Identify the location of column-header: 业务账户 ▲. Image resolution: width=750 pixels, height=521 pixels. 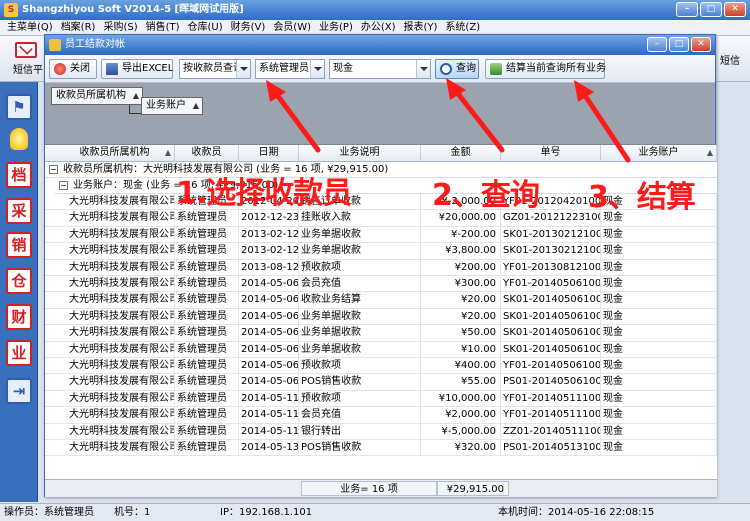
(659, 153).